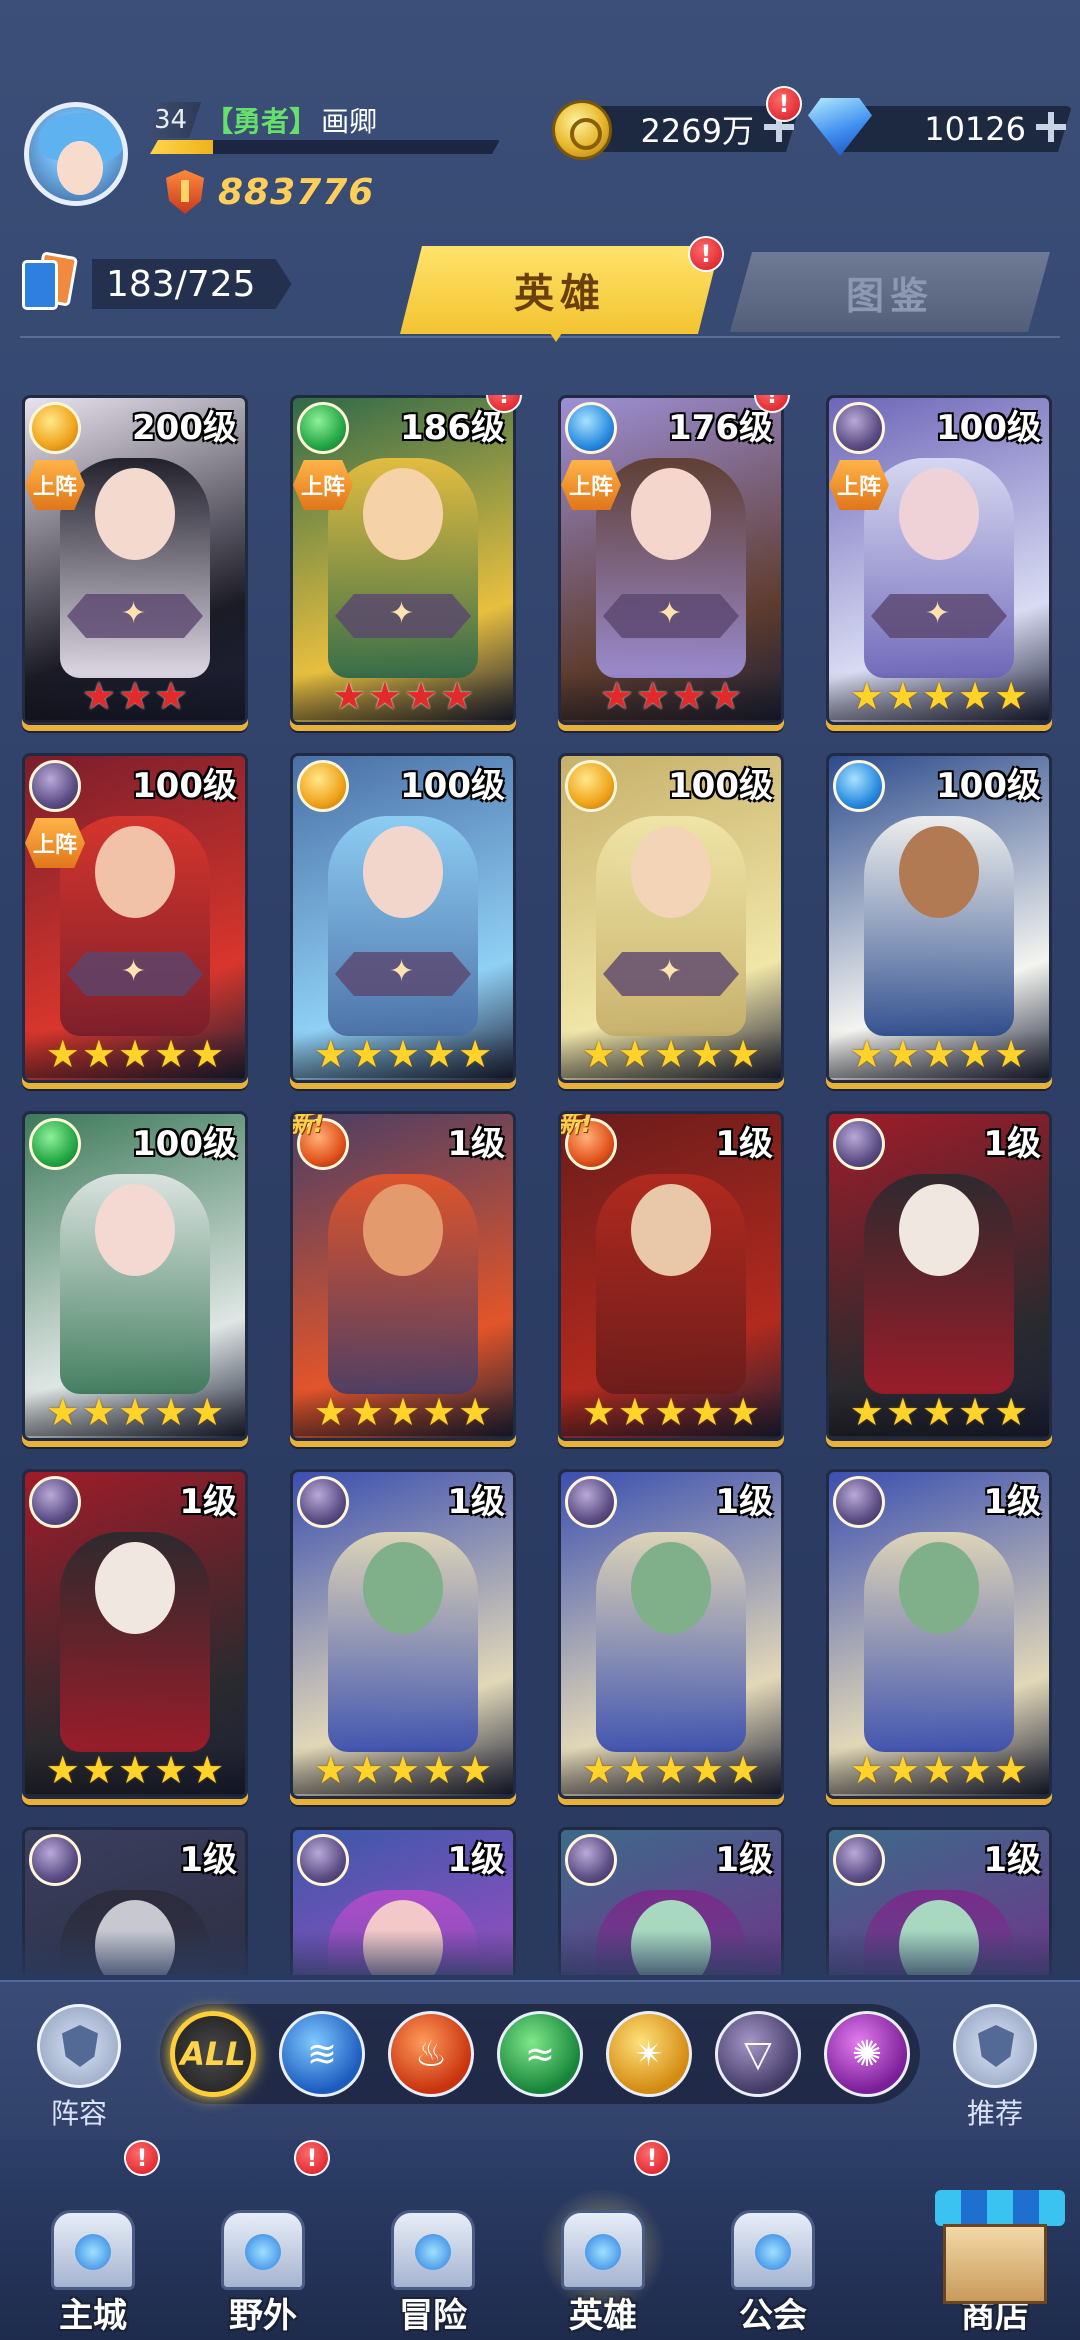 The image size is (1080, 2340). What do you see at coordinates (560, 290) in the screenshot?
I see `tab-hero: 英雄` at bounding box center [560, 290].